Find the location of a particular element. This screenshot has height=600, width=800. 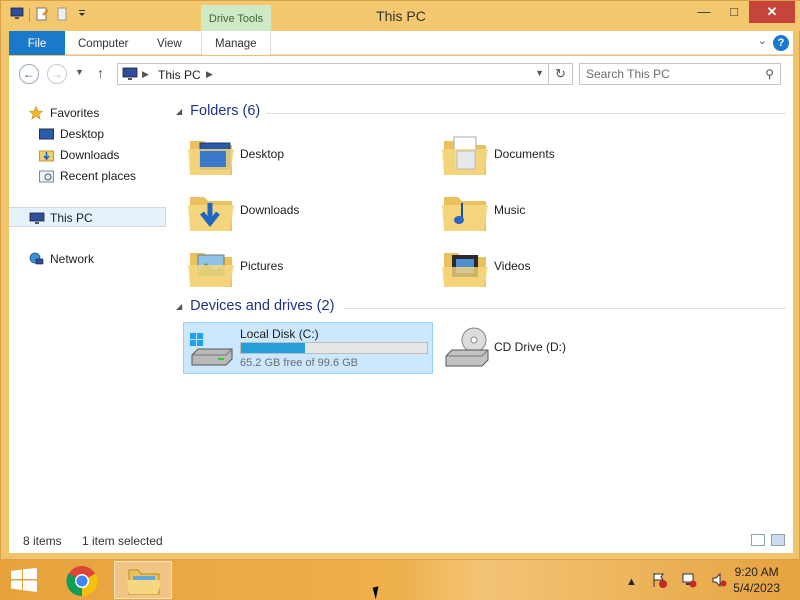

taskbar: ▲ 9:20 AM 5/4/2023 is located at coordinates (400, 580).